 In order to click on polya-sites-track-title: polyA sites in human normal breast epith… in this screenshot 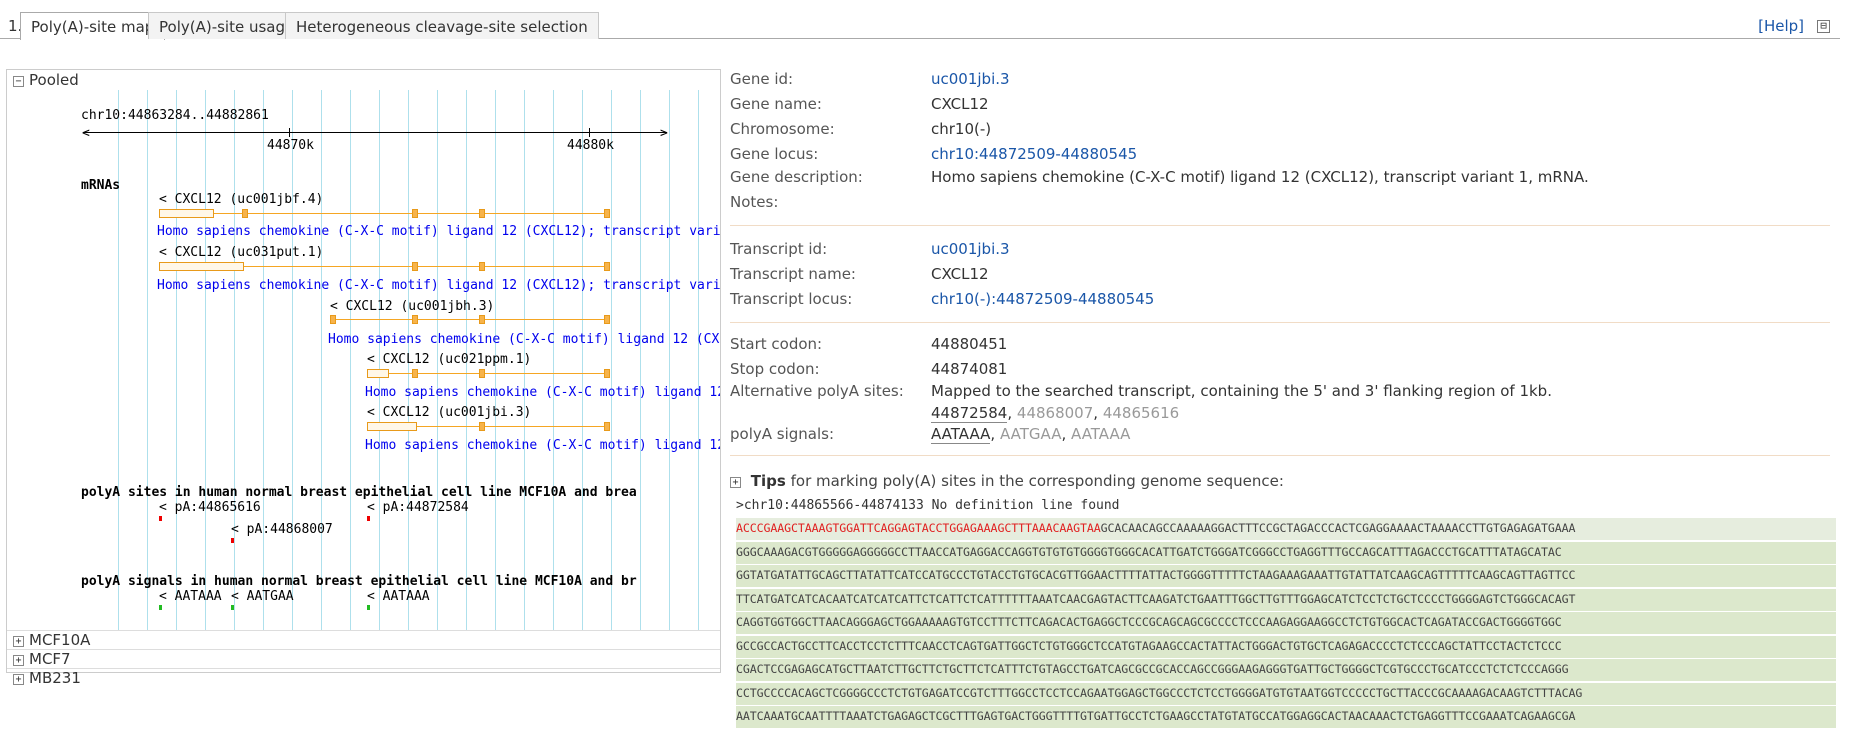, I will do `click(359, 492)`.